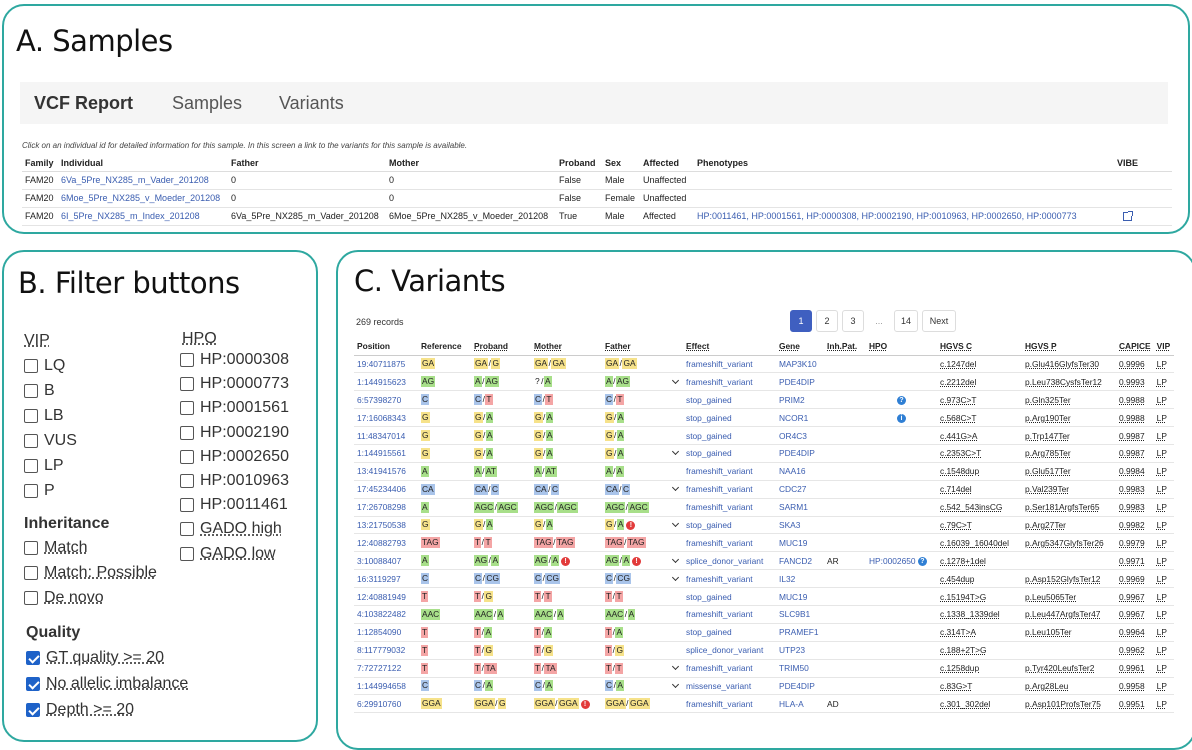 The width and height of the screenshot is (1192, 750). Describe the element at coordinates (95, 658) in the screenshot. I see `quality-filter-option: GT quality >= 20` at that location.